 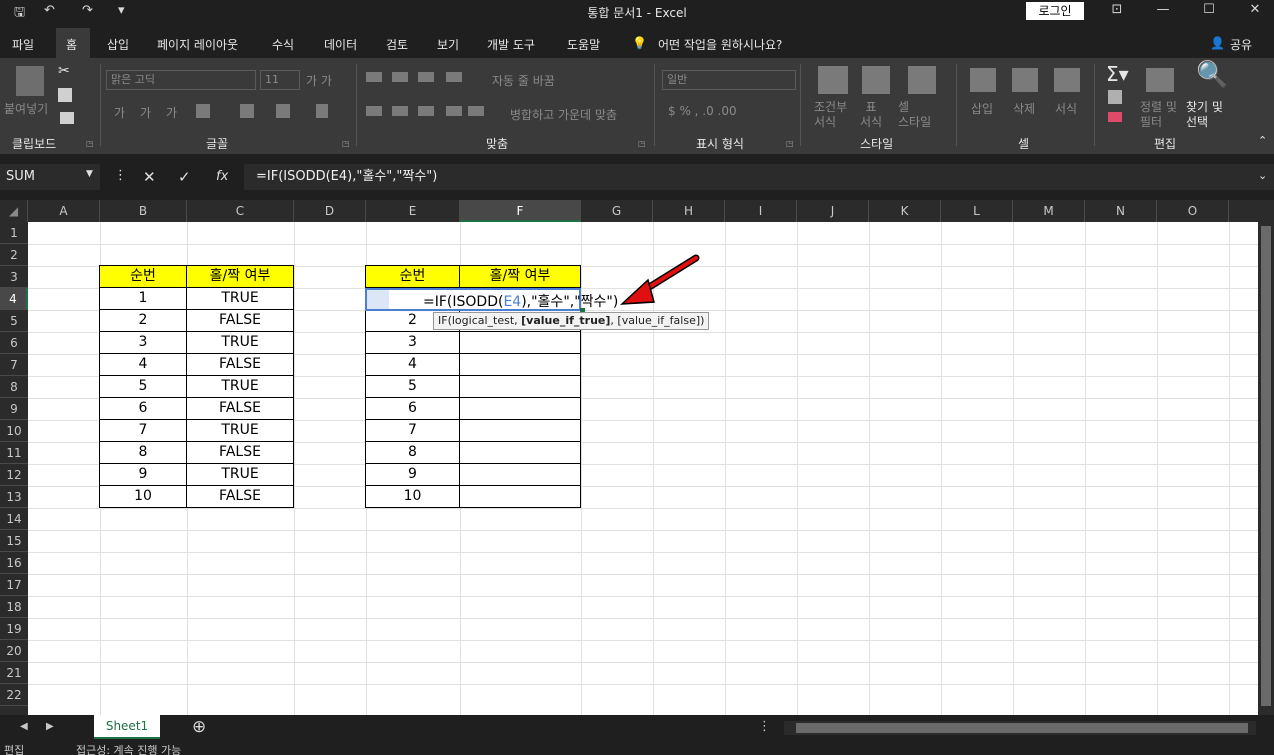 What do you see at coordinates (565, 320) in the screenshot?
I see `tooltip-current-arg: [value_if_true]` at bounding box center [565, 320].